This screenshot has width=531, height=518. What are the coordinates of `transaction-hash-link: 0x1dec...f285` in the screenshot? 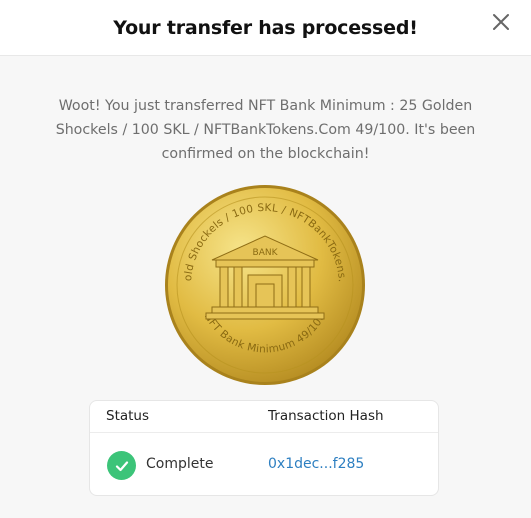 It's located at (316, 464).